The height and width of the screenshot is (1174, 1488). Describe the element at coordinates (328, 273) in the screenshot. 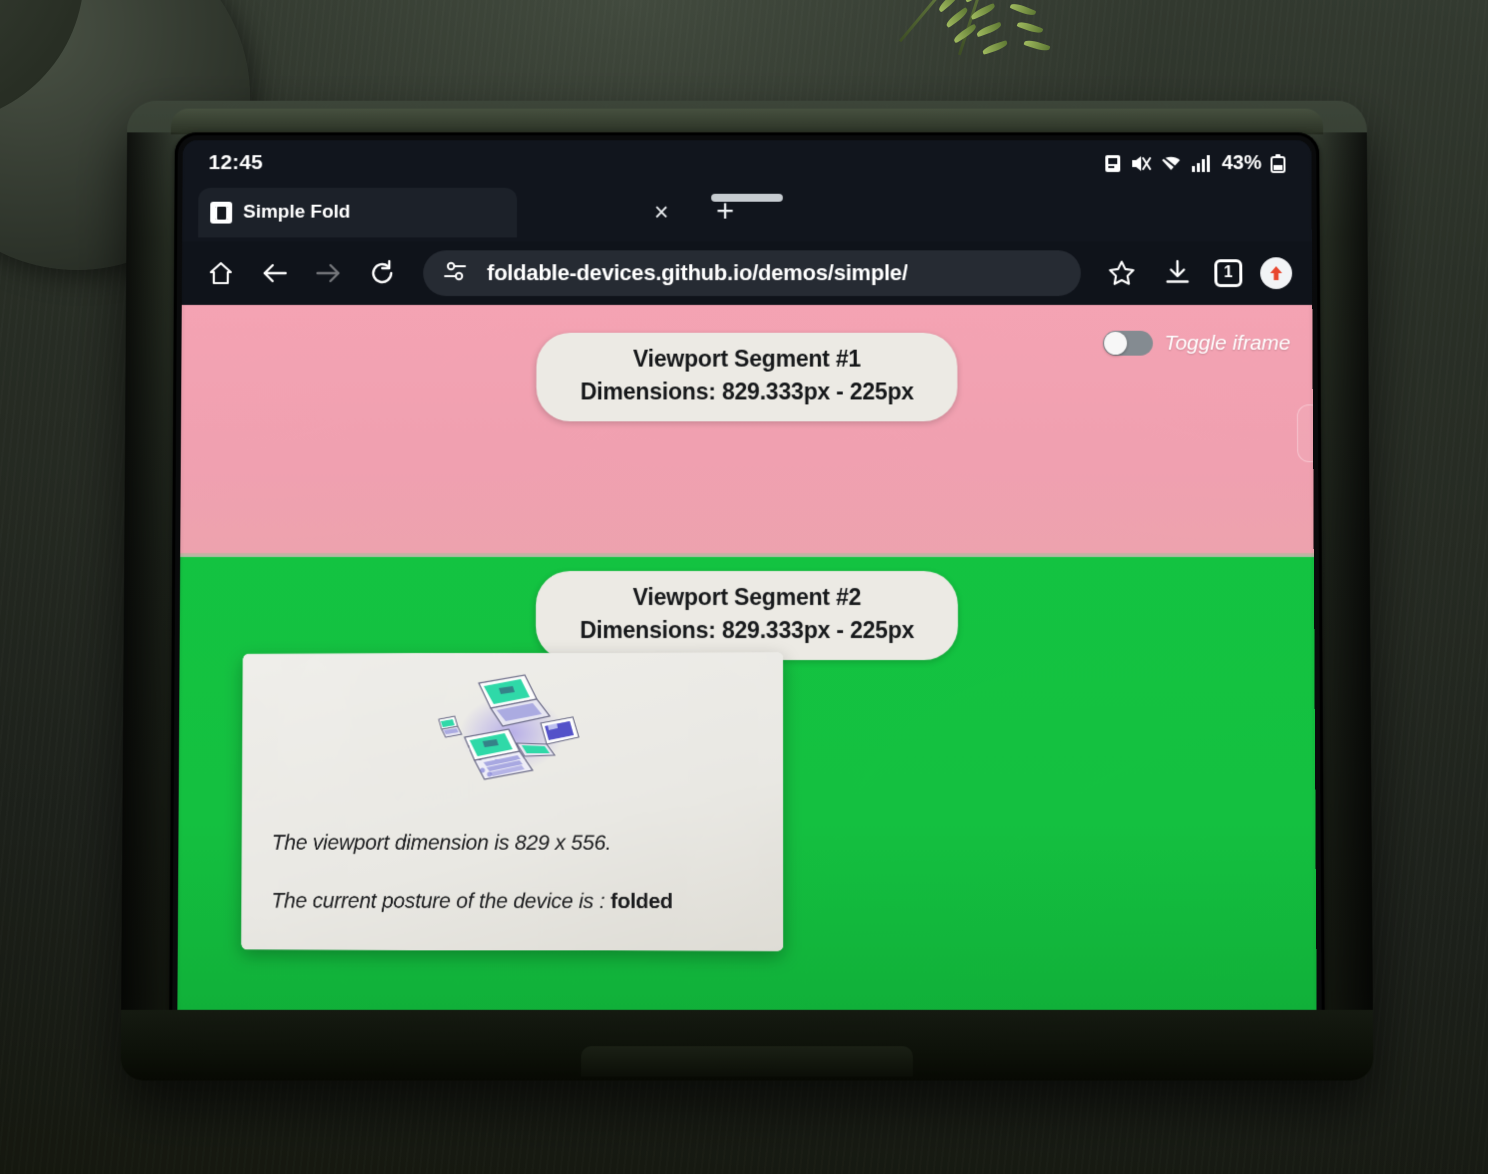

I see `forward-arrow-icon` at that location.